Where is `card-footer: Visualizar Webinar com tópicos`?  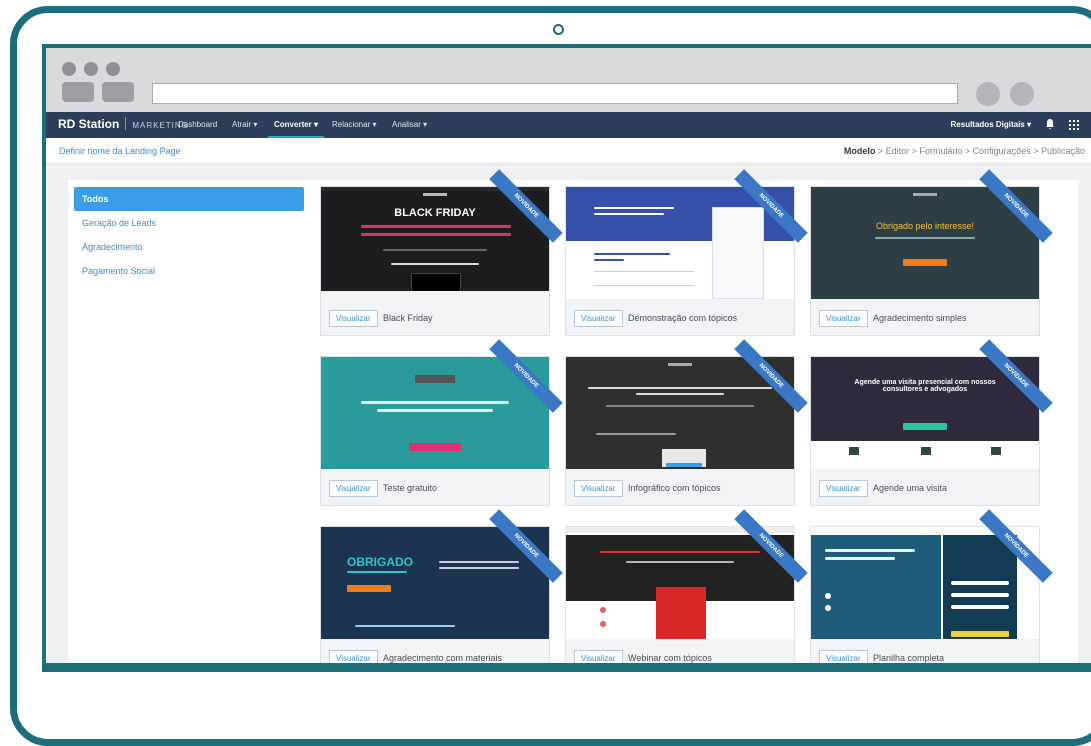
card-footer: Visualizar Webinar com tópicos is located at coordinates (680, 652).